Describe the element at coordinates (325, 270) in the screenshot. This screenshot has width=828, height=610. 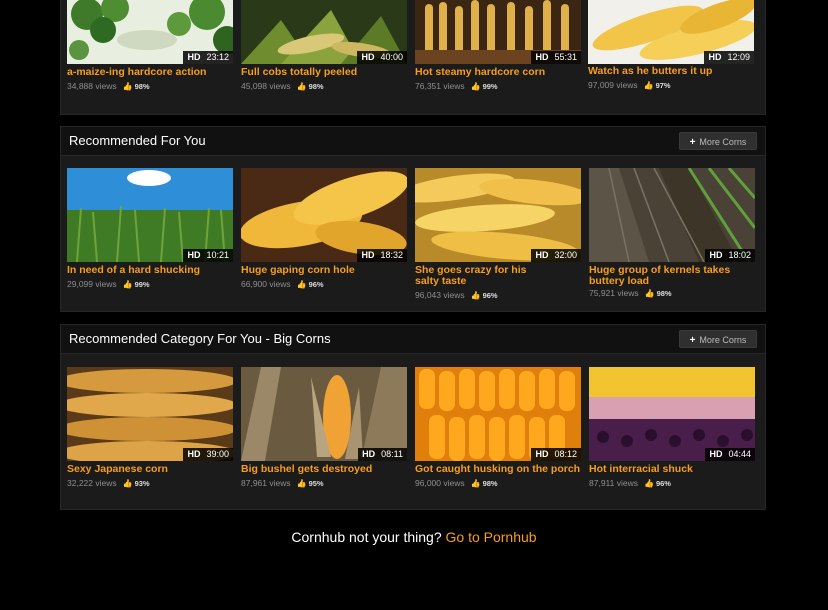
I see `video-title: Huge gaping corn hole` at that location.